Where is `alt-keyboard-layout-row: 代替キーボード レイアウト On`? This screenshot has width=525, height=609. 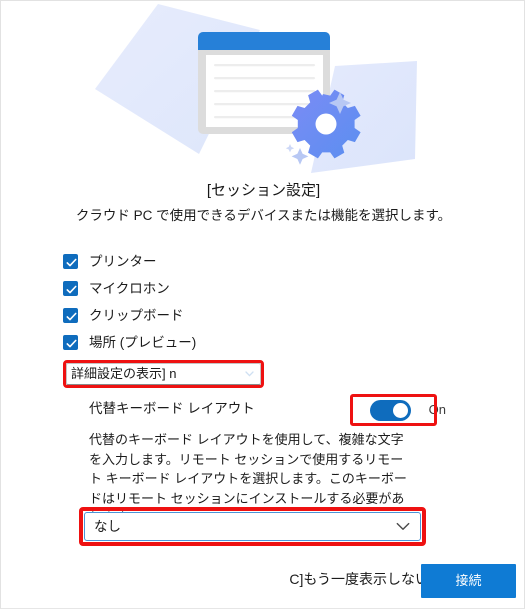
alt-keyboard-layout-row: 代替キーボード レイアウト On is located at coordinates (284, 410).